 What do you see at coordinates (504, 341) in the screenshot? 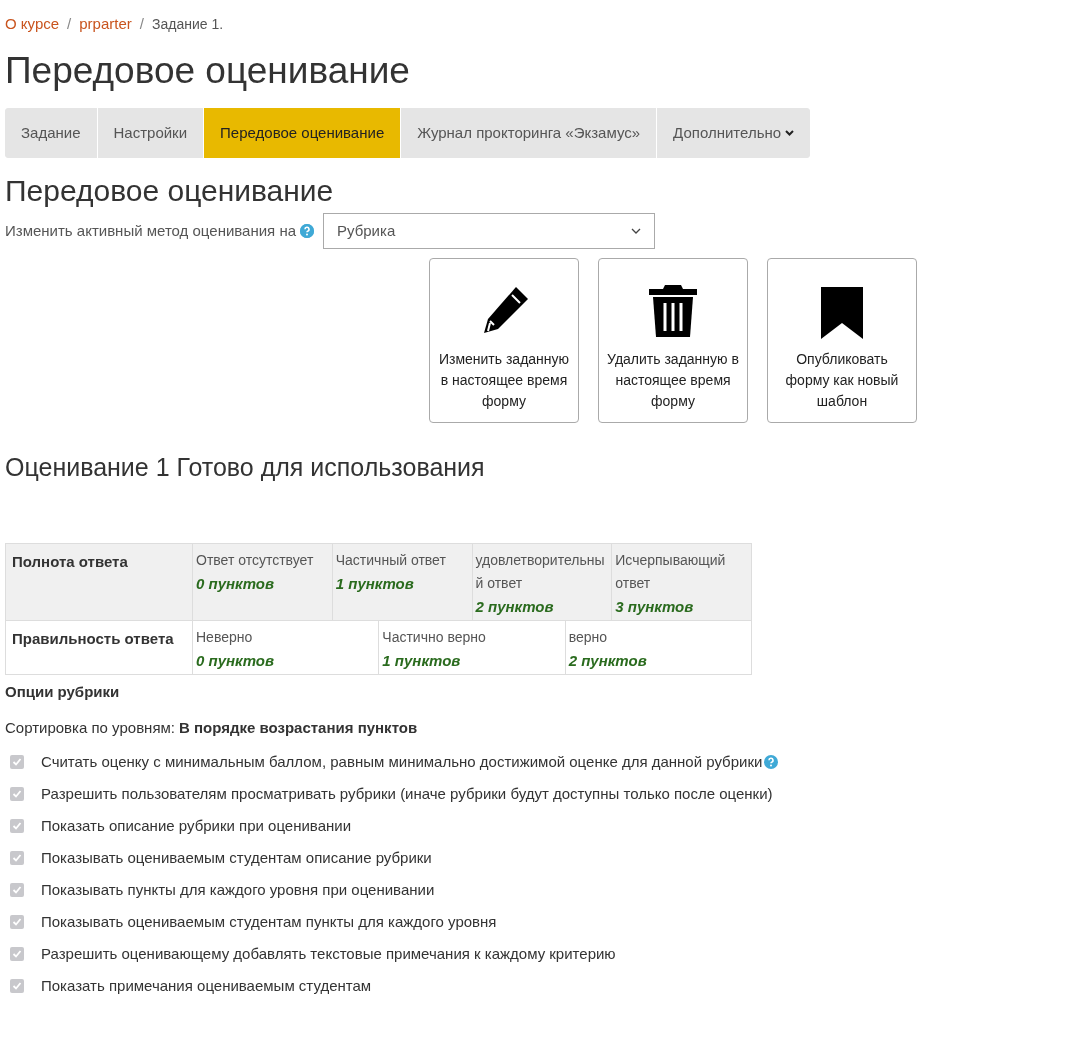
I see `action-button: Изменить заданную в настоящее время форму` at bounding box center [504, 341].